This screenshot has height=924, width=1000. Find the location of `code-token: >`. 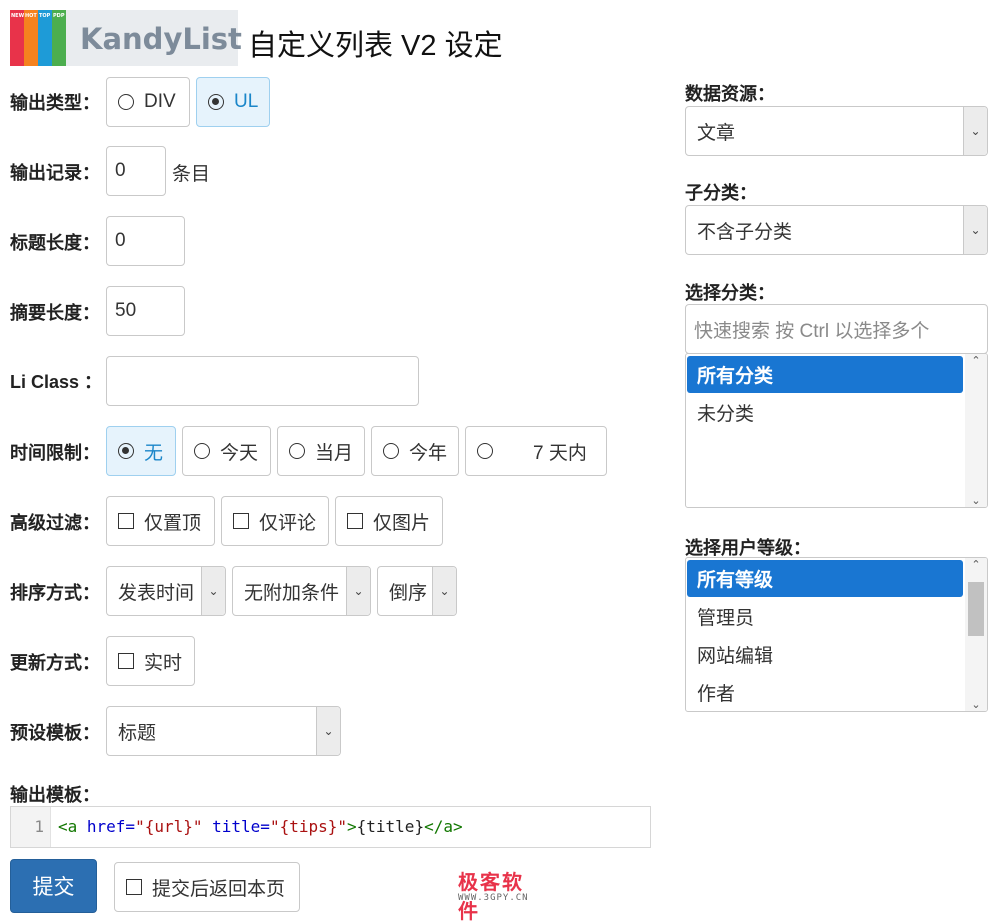

code-token: > is located at coordinates (352, 826).